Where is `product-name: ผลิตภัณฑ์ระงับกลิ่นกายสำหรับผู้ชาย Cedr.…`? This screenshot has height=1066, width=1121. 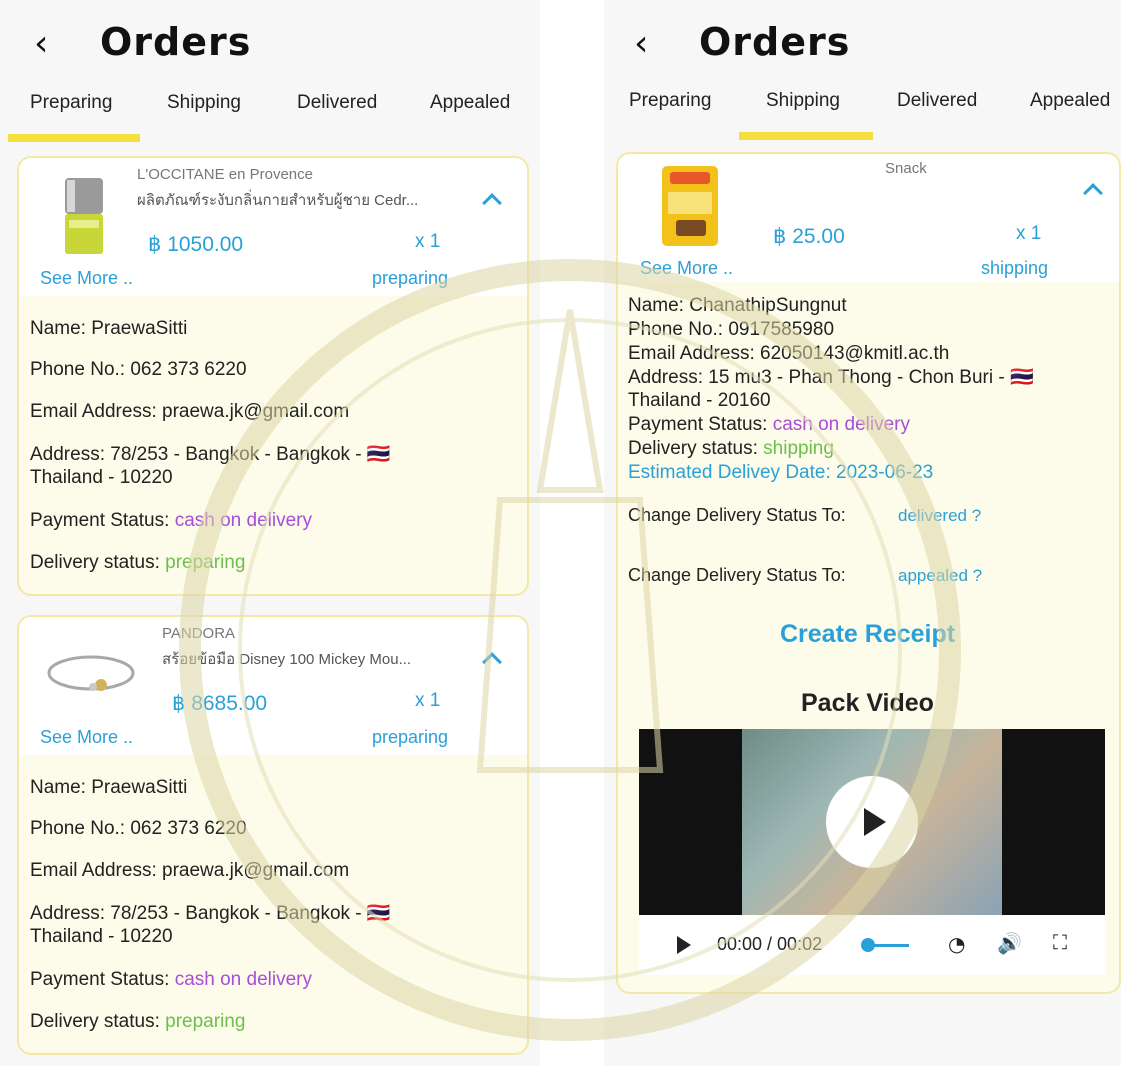 product-name: ผลิตภัณฑ์ระงับกลิ่นกายสำหรับผู้ชาย Cedr.… is located at coordinates (278, 200).